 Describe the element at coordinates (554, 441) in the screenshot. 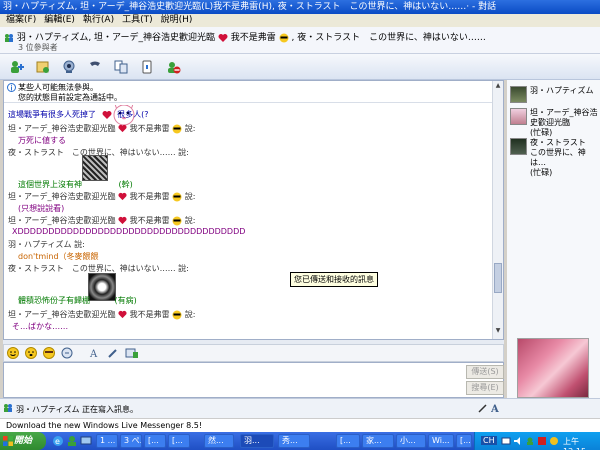

I see `update-icon` at that location.